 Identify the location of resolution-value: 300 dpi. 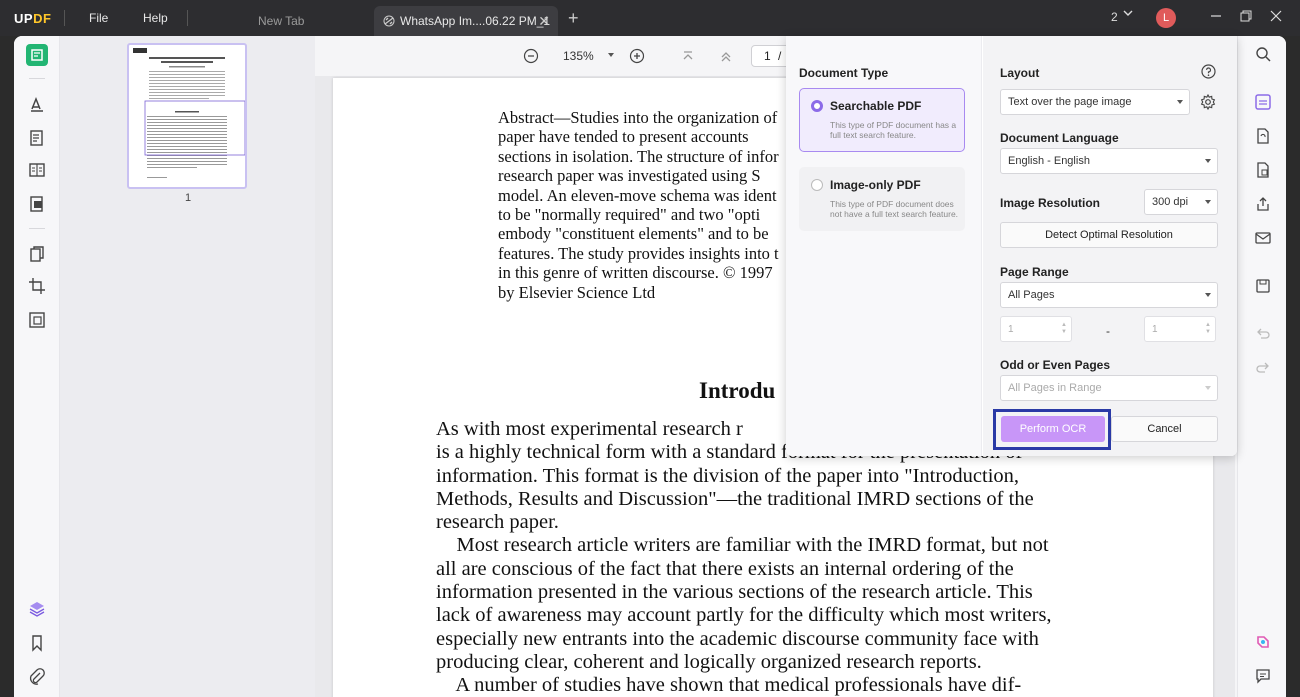
(1170, 202).